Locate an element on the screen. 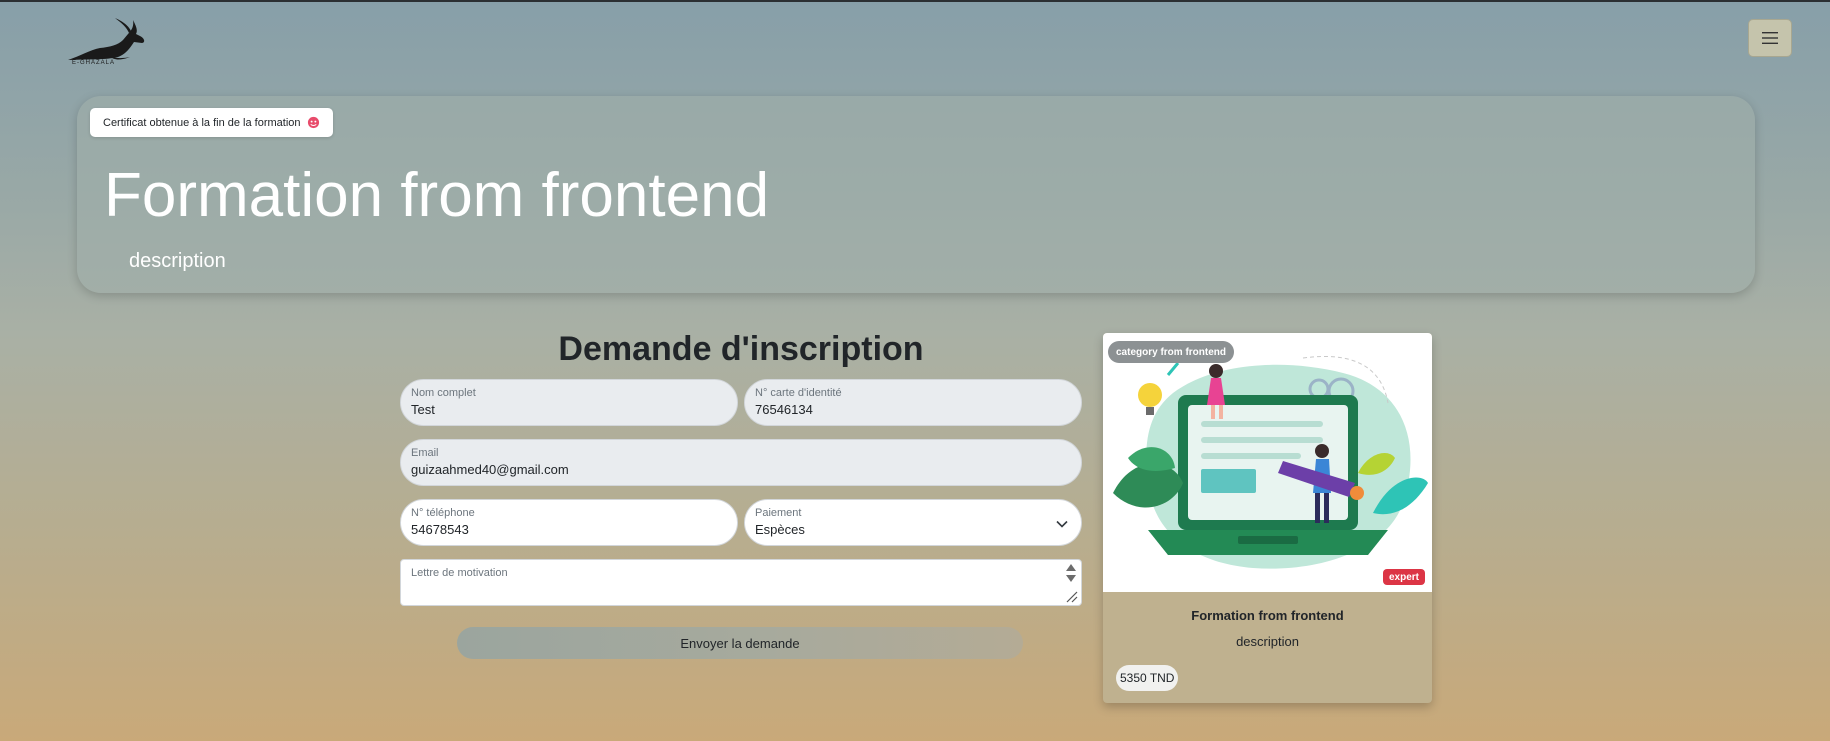  smiling-face-with-hearts-icon is located at coordinates (313, 122).